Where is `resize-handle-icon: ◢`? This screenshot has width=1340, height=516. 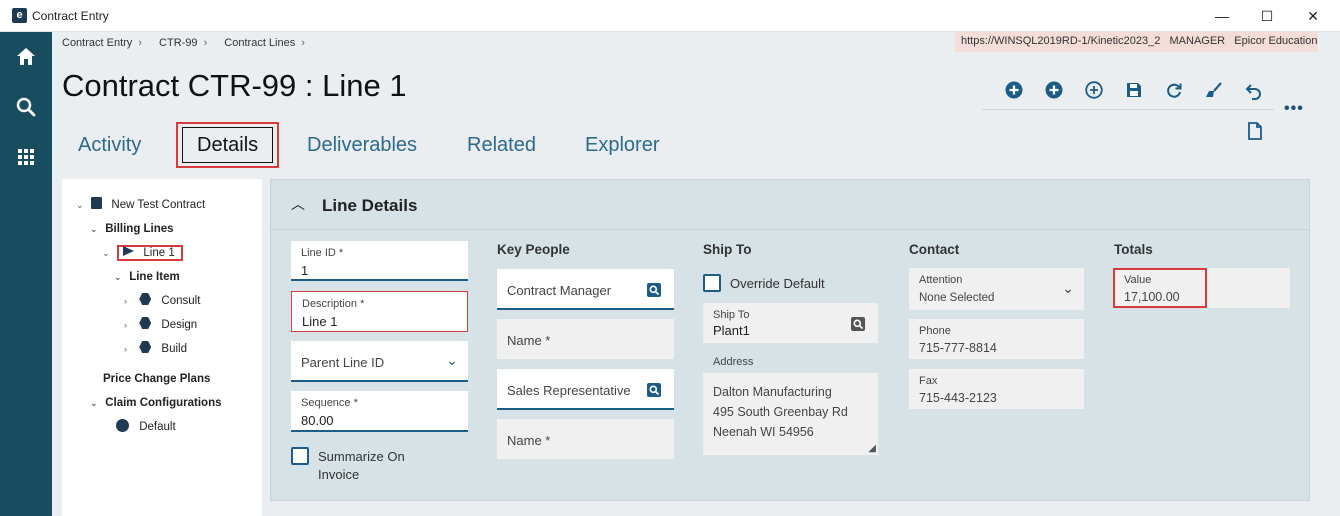
resize-handle-icon: ◢ is located at coordinates (872, 448).